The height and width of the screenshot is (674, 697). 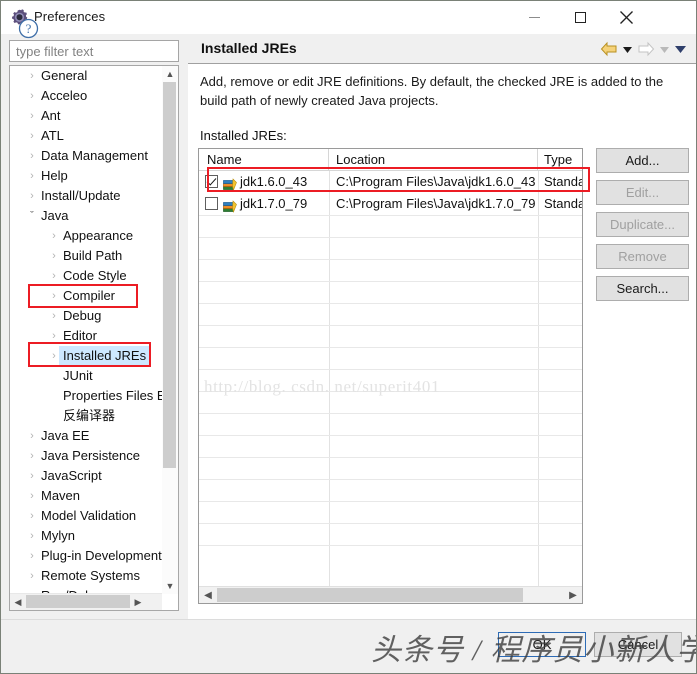 I want to click on minimize-icon, so click(x=534, y=17).